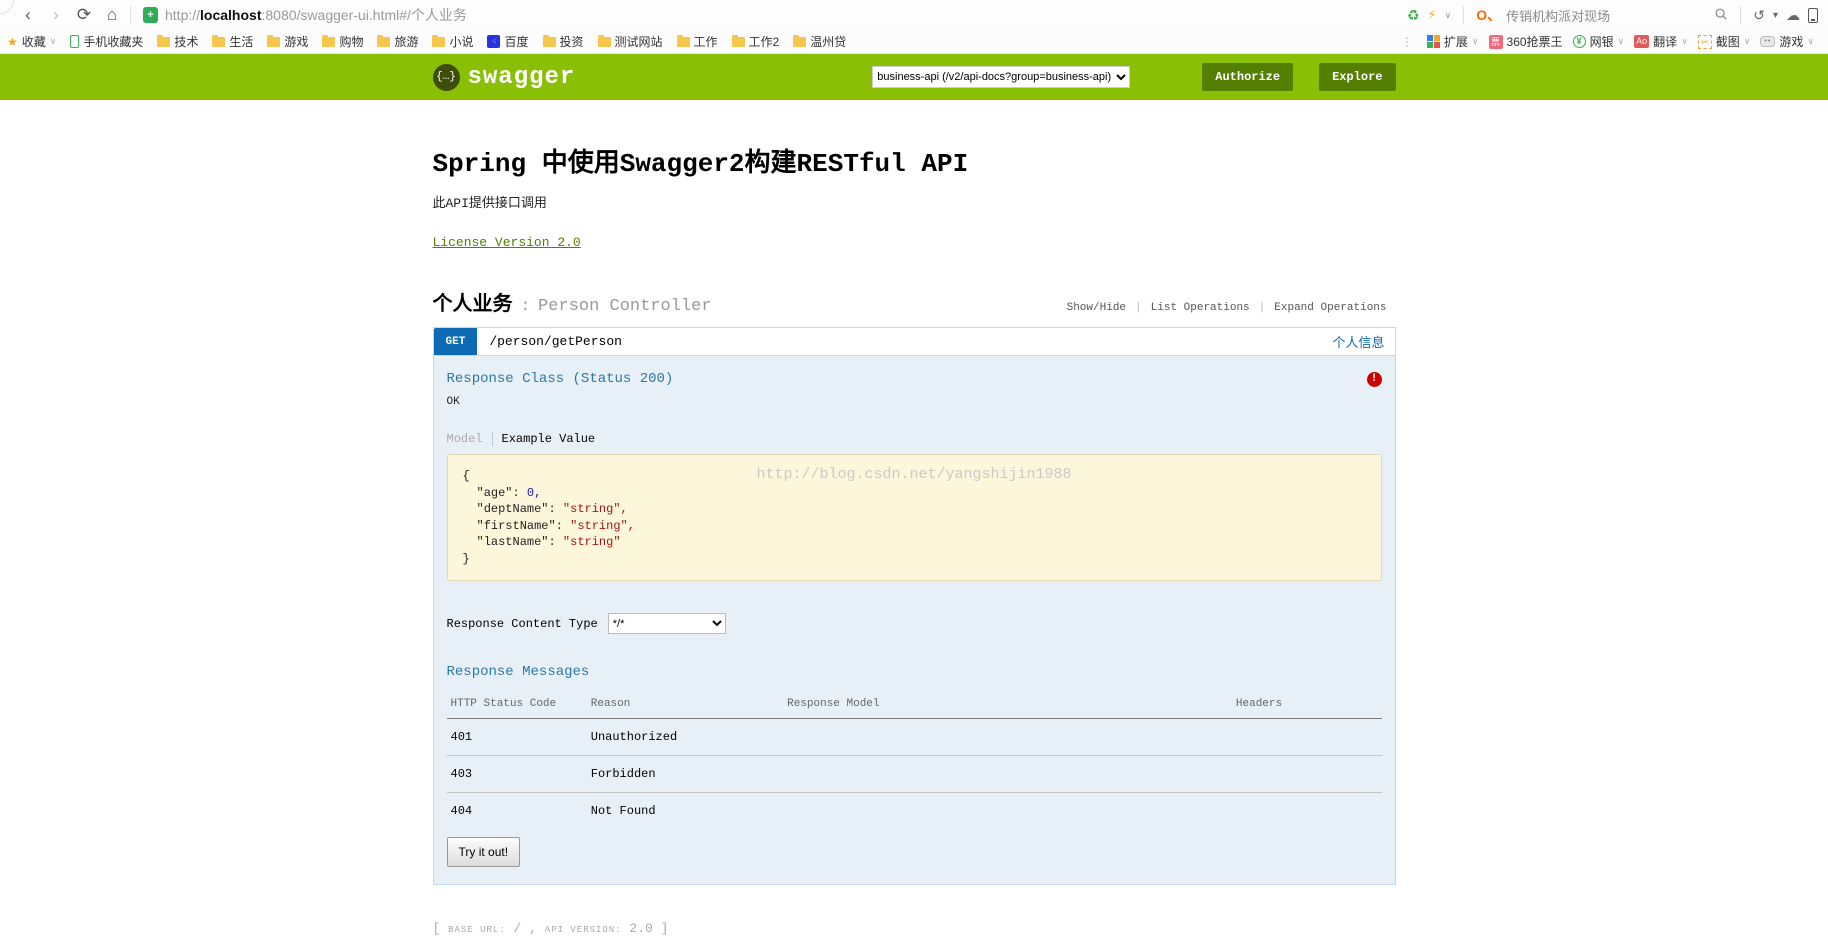 This screenshot has height=936, width=1828. Describe the element at coordinates (625, 306) in the screenshot. I see `section-controller-name: Person Controller` at that location.